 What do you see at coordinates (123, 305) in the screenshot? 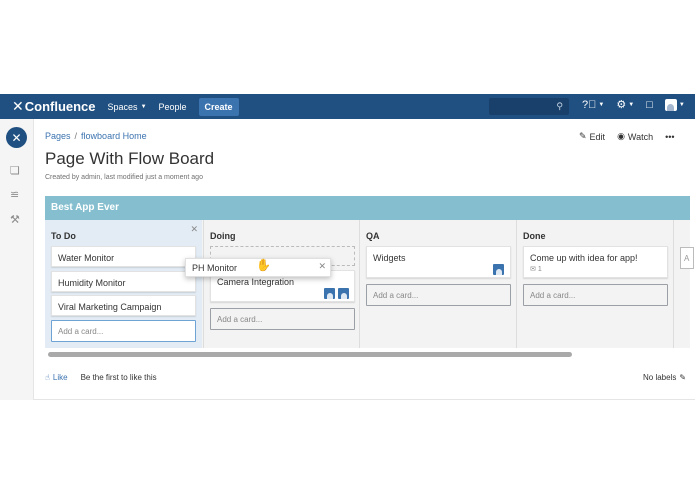
I see `card-viral-marketing: Viral Marketing Campaign` at bounding box center [123, 305].